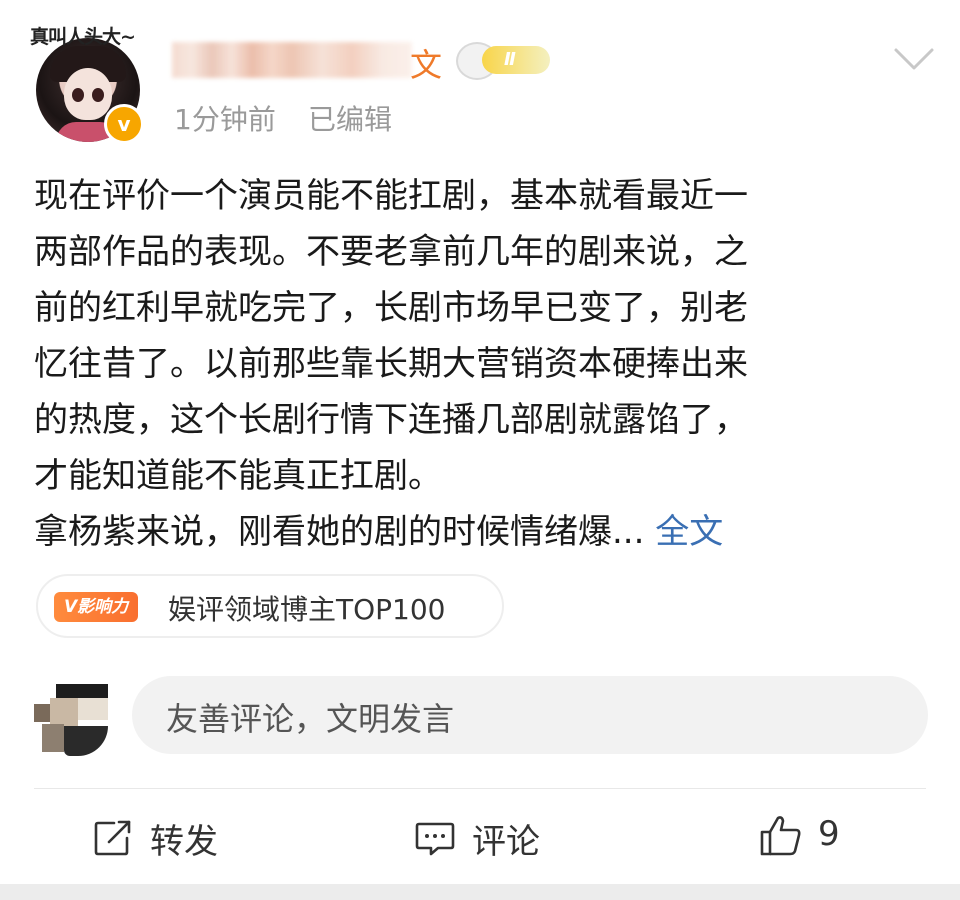 The image size is (960, 900). I want to click on username-tail: 文, so click(426, 63).